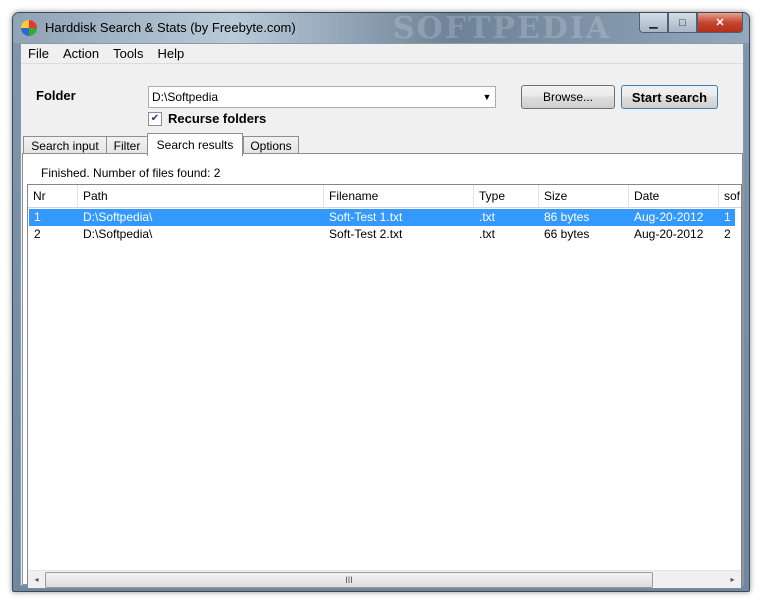 The height and width of the screenshot is (611, 771). I want to click on recurse-folders-checkbox: ✔, so click(155, 119).